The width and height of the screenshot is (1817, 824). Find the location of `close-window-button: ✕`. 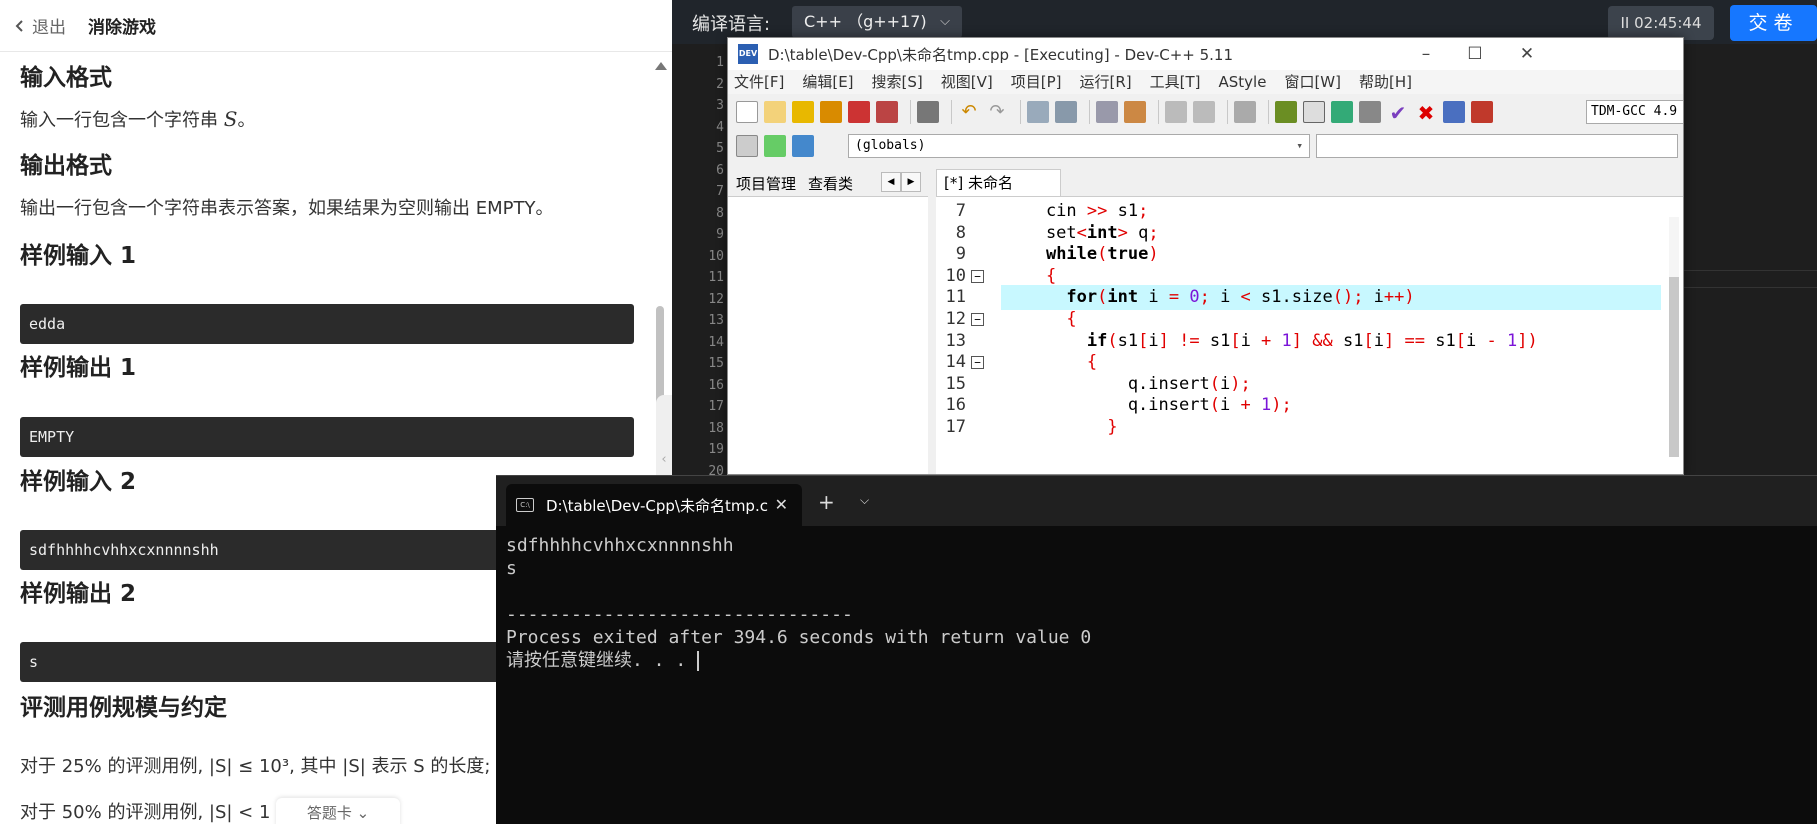

close-window-button: ✕ is located at coordinates (1527, 54).